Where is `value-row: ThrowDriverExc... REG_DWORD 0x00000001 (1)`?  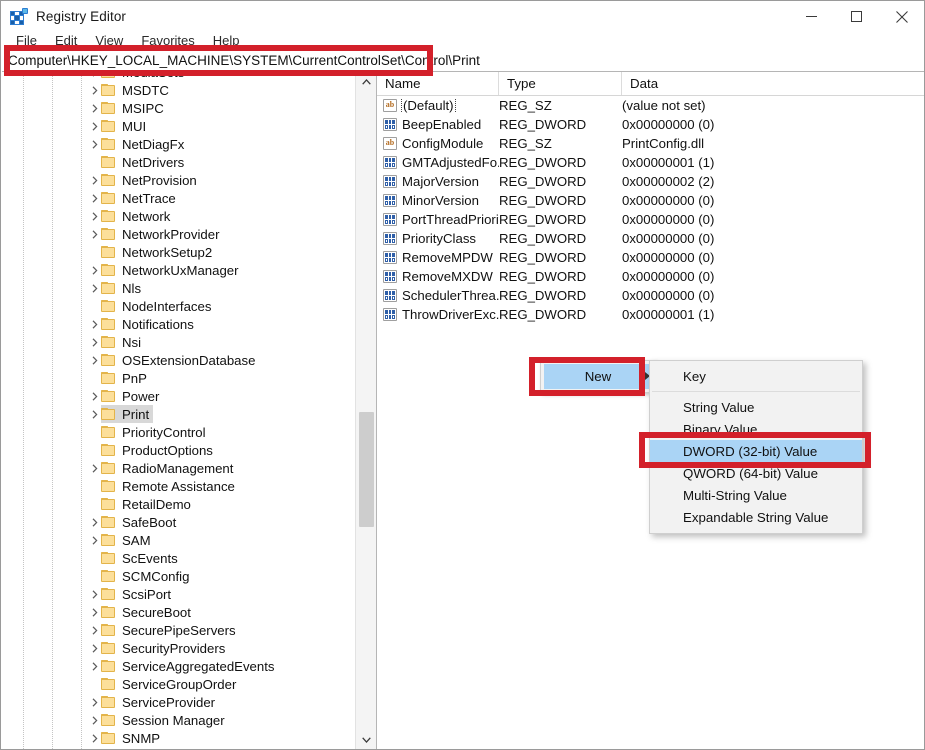
value-row: ThrowDriverExc... REG_DWORD 0x00000001 (1) is located at coordinates (650, 314).